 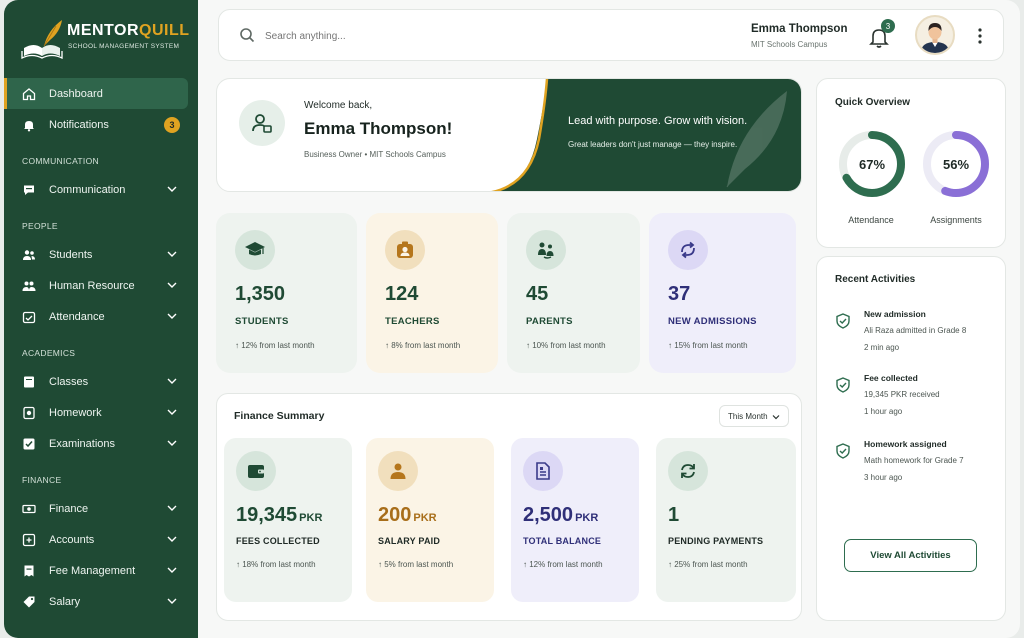 What do you see at coordinates (101, 508) in the screenshot?
I see `sidebar-item-finance: Finance` at bounding box center [101, 508].